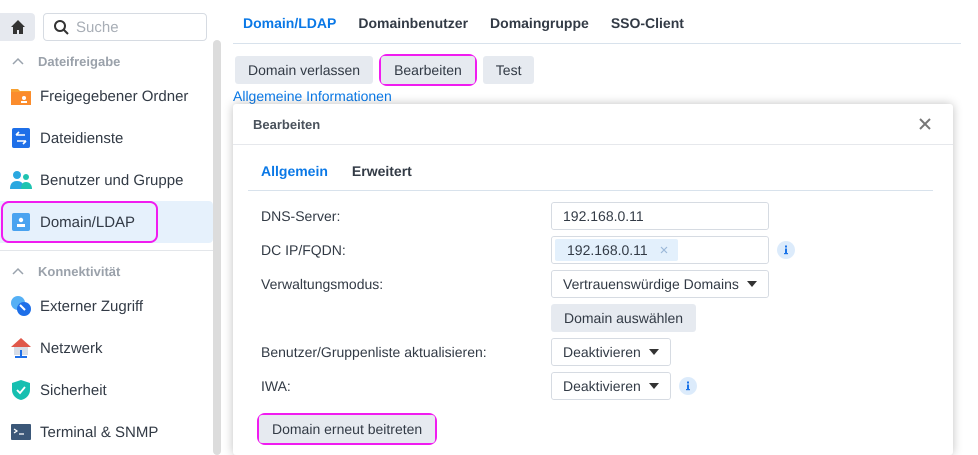 Image resolution: width=978 pixels, height=455 pixels. What do you see at coordinates (92, 306) in the screenshot?
I see `item-label: Externer Zugriff` at bounding box center [92, 306].